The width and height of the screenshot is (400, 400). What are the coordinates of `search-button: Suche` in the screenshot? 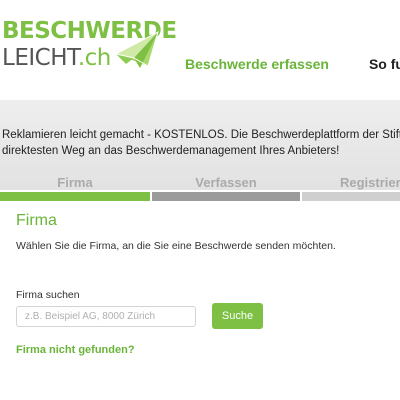 It's located at (237, 316).